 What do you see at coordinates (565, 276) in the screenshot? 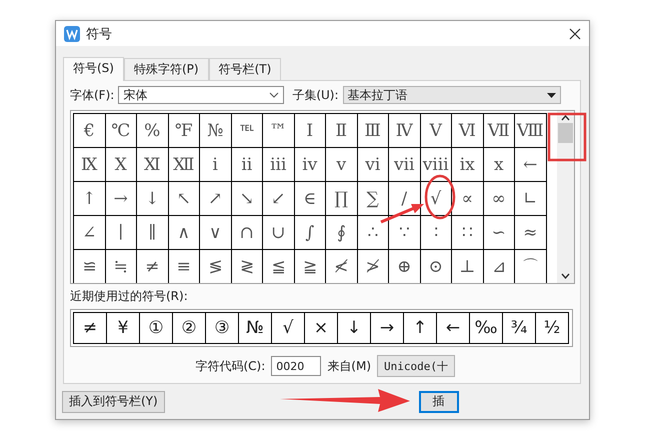
I see `scroll-down-icon` at bounding box center [565, 276].